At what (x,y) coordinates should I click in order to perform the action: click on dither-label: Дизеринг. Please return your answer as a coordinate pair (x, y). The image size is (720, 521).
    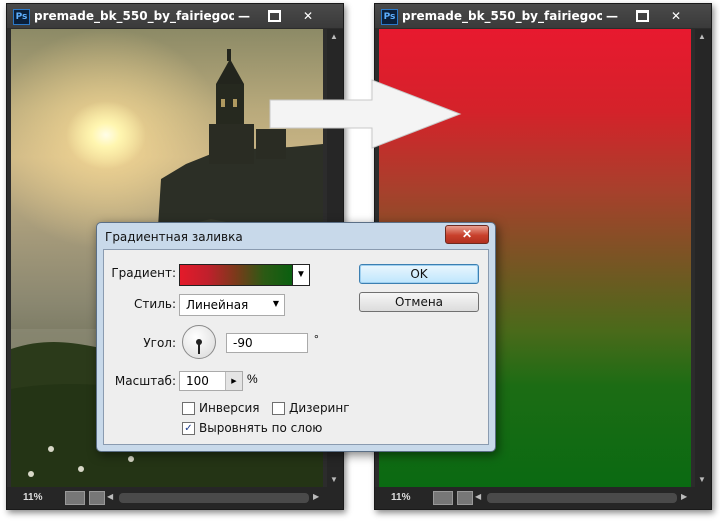
    Looking at the image, I should click on (319, 408).